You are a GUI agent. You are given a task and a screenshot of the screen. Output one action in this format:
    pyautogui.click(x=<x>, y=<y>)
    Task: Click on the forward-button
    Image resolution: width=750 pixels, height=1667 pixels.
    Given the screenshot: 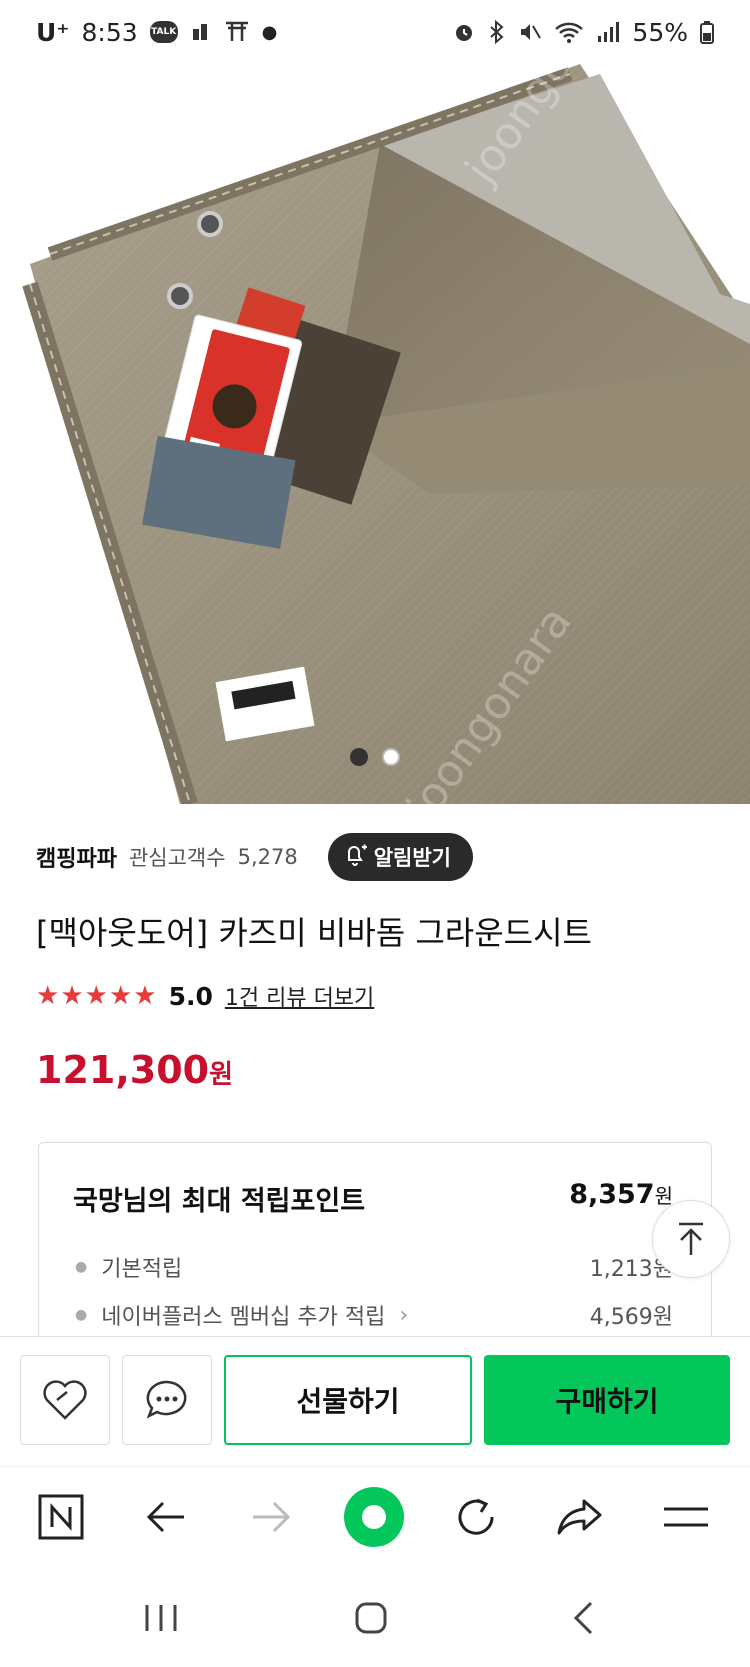 What is the action you would take?
    pyautogui.click(x=271, y=1517)
    